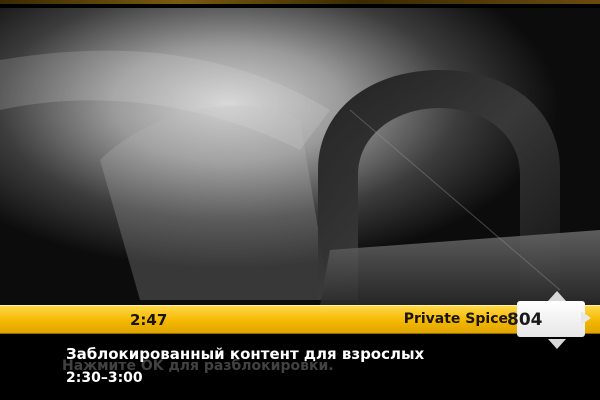 The width and height of the screenshot is (600, 400). What do you see at coordinates (149, 320) in the screenshot?
I see `current-time: 2:47` at bounding box center [149, 320].